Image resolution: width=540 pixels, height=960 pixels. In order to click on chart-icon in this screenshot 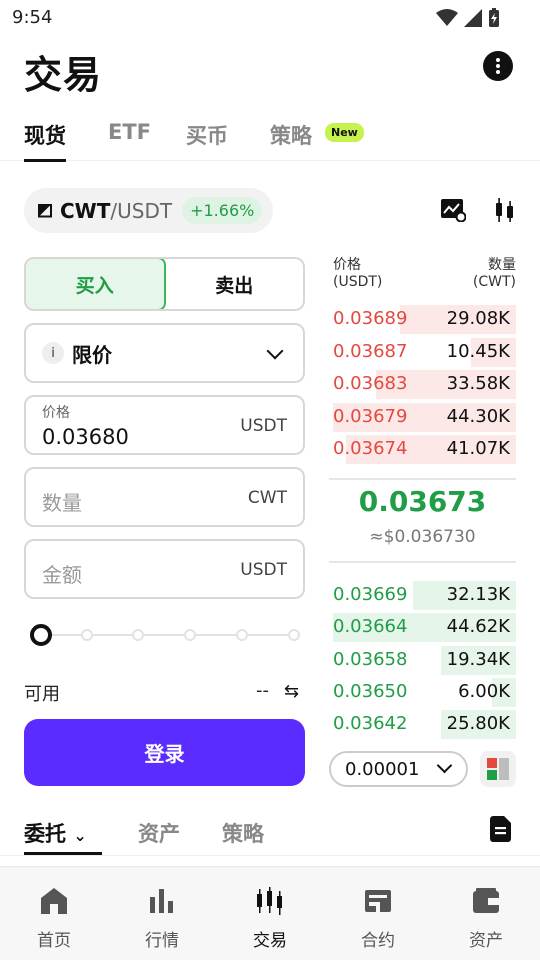, I will do `click(453, 210)`.